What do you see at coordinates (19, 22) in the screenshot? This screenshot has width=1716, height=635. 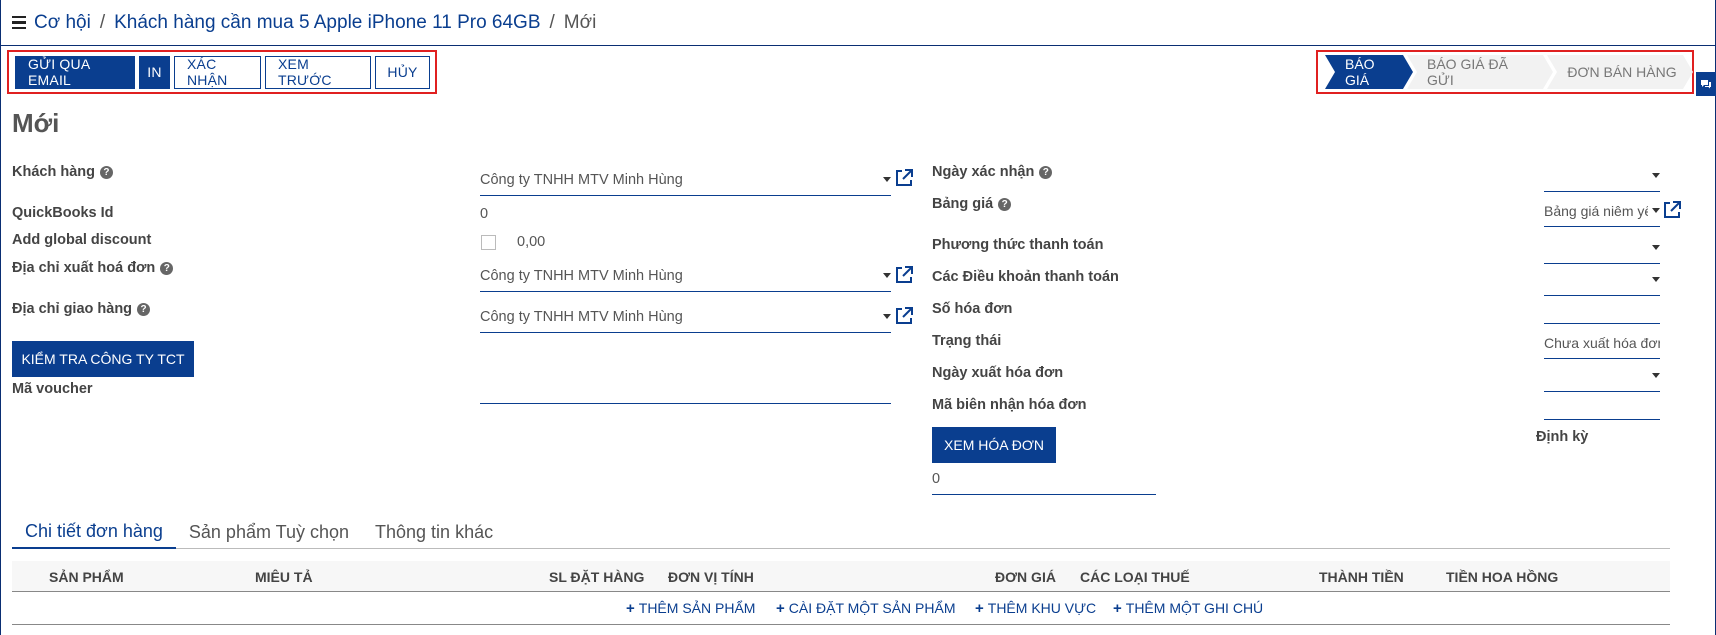 I see `menu-icon` at bounding box center [19, 22].